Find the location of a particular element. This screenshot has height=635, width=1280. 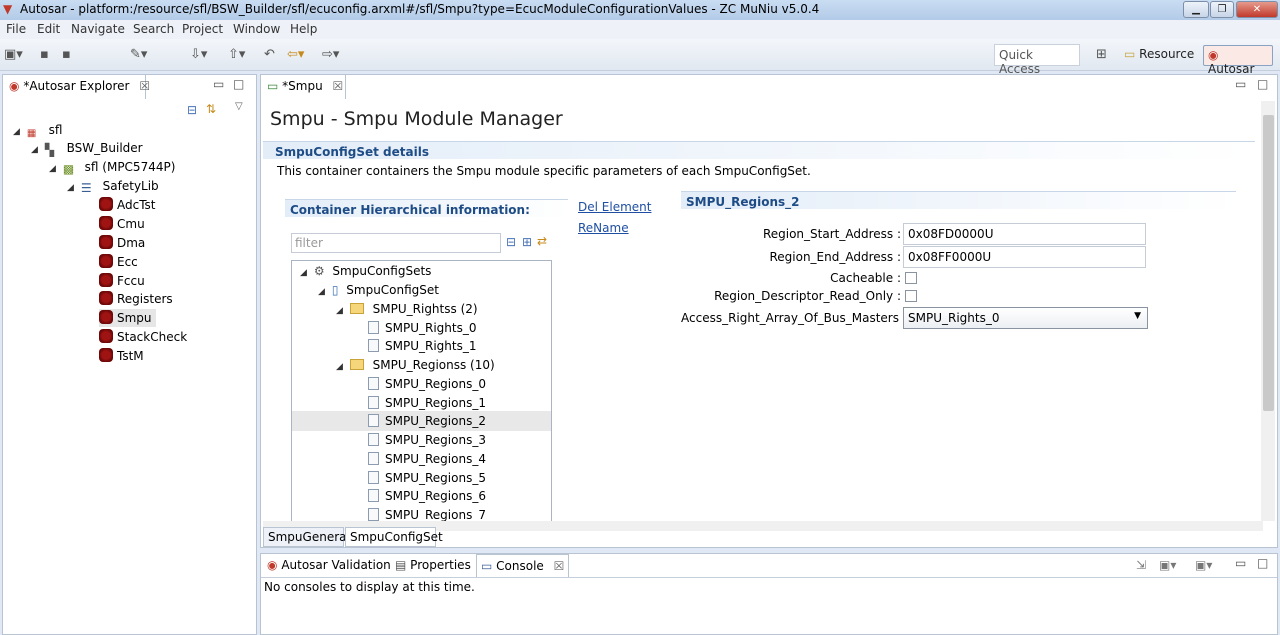

tree-node-region: SMPU_Regions_3 is located at coordinates (427, 440).